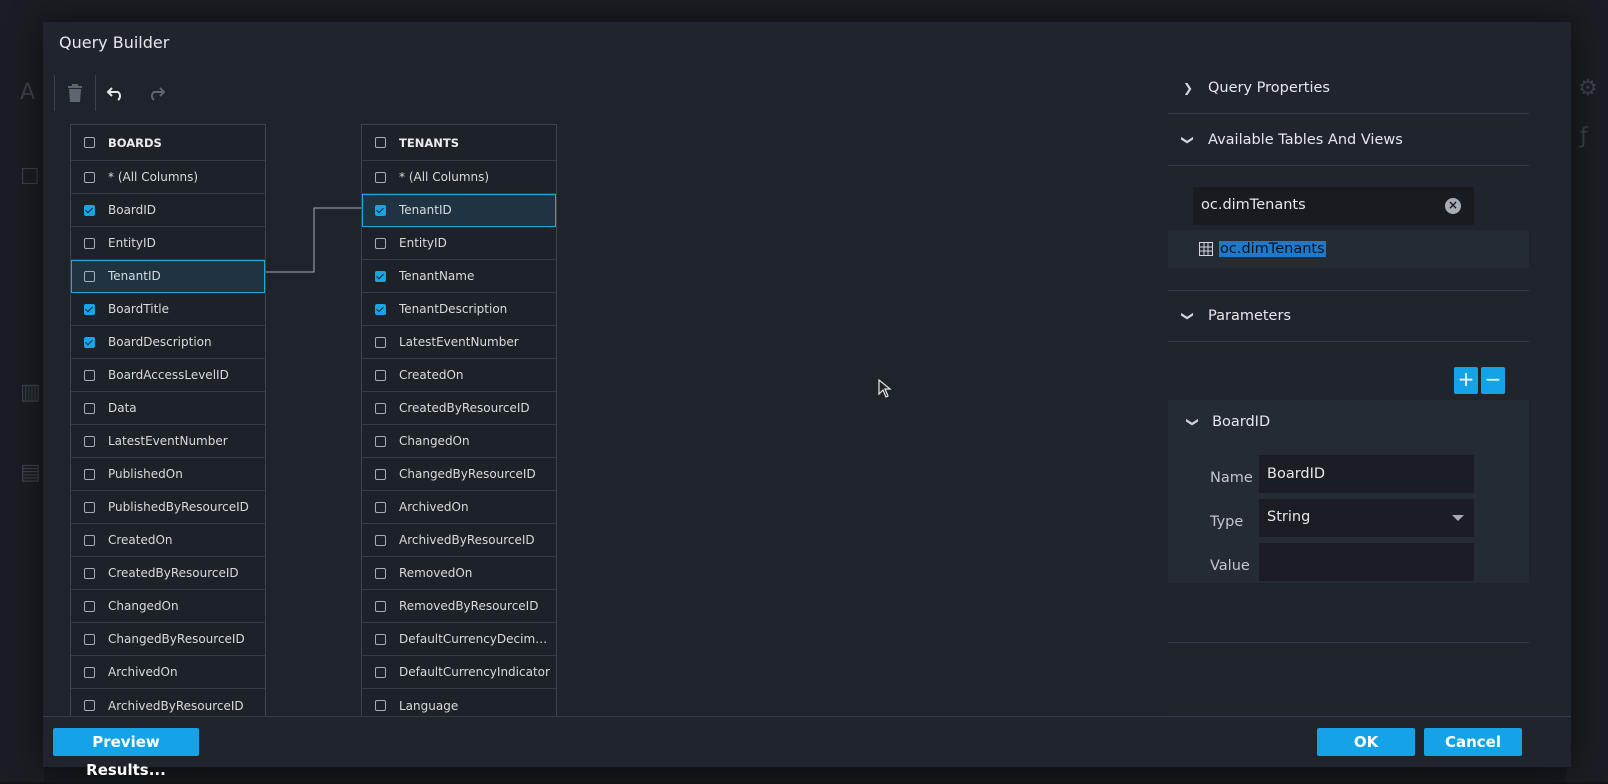 The width and height of the screenshot is (1608, 784). What do you see at coordinates (1348, 140) in the screenshot?
I see `available-tables-section: ❯ Available Tables And Views` at bounding box center [1348, 140].